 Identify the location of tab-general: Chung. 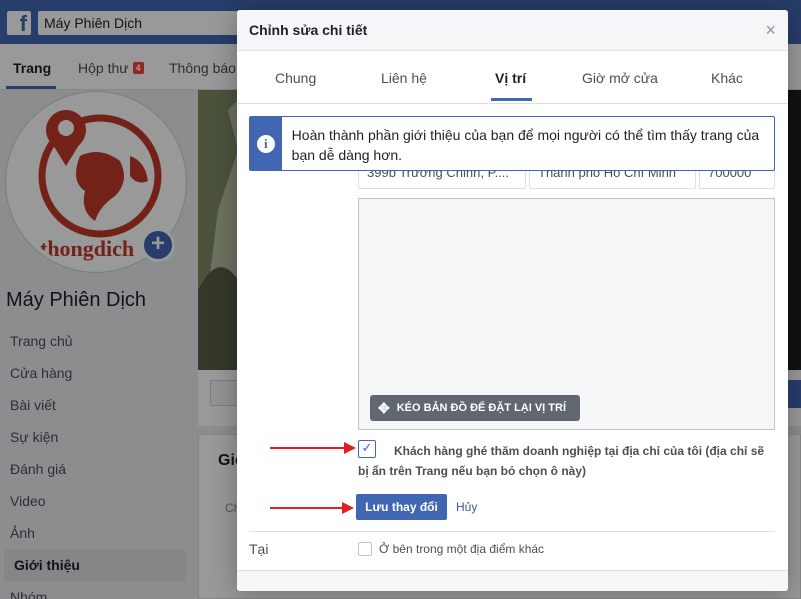
(295, 78).